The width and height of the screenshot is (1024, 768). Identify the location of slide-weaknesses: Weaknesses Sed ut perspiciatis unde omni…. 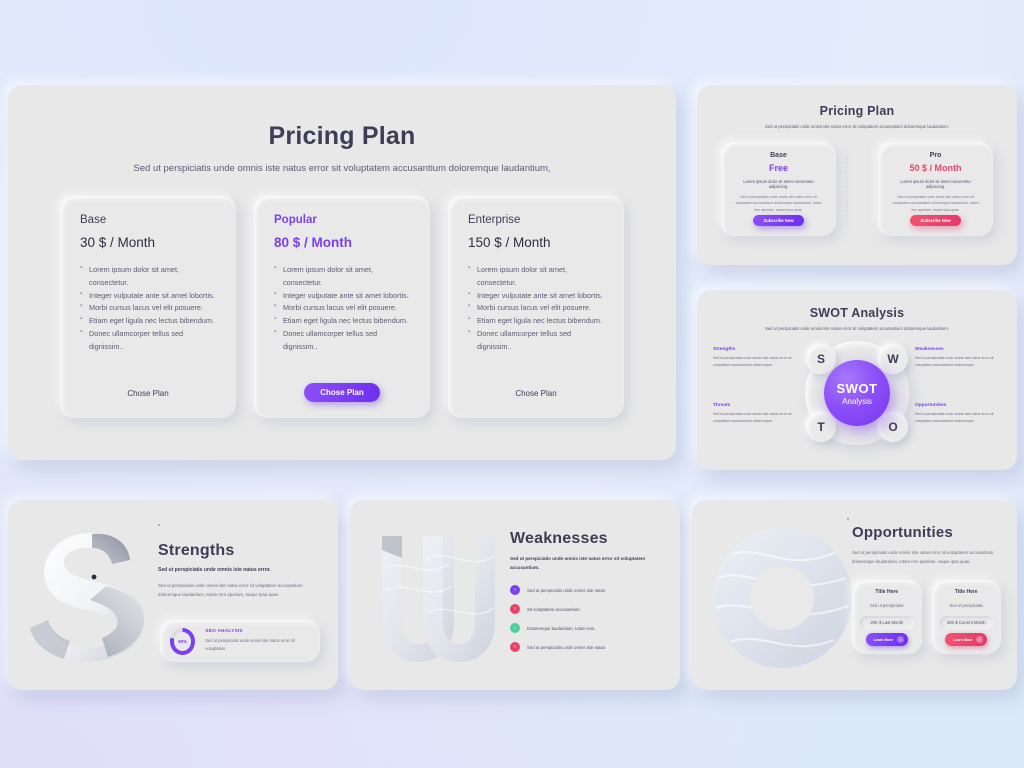
(515, 595).